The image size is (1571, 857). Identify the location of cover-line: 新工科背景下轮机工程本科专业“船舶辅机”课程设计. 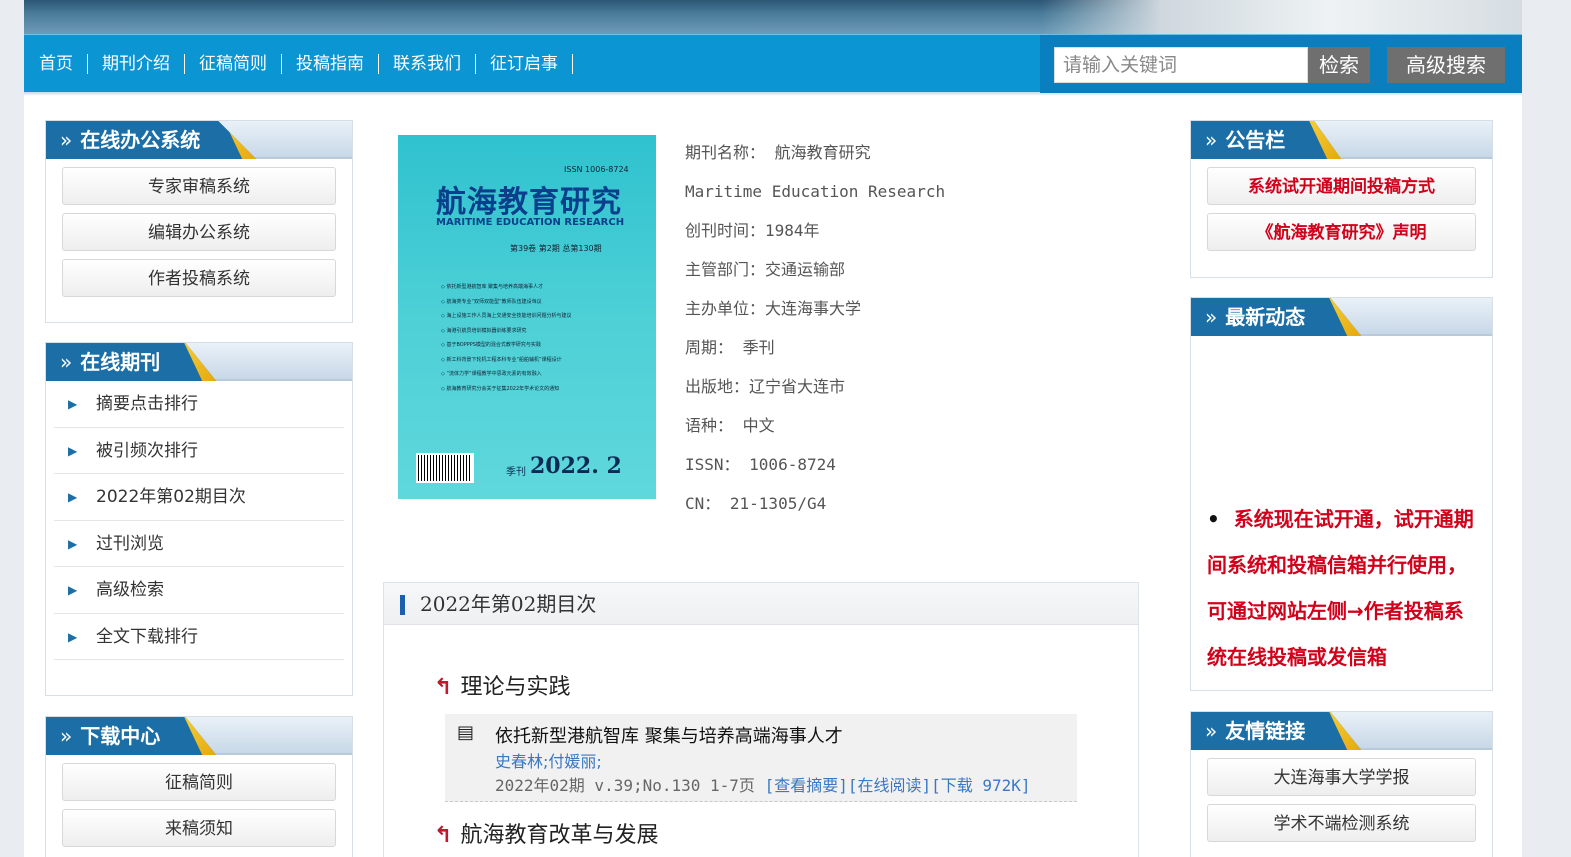
(533, 363).